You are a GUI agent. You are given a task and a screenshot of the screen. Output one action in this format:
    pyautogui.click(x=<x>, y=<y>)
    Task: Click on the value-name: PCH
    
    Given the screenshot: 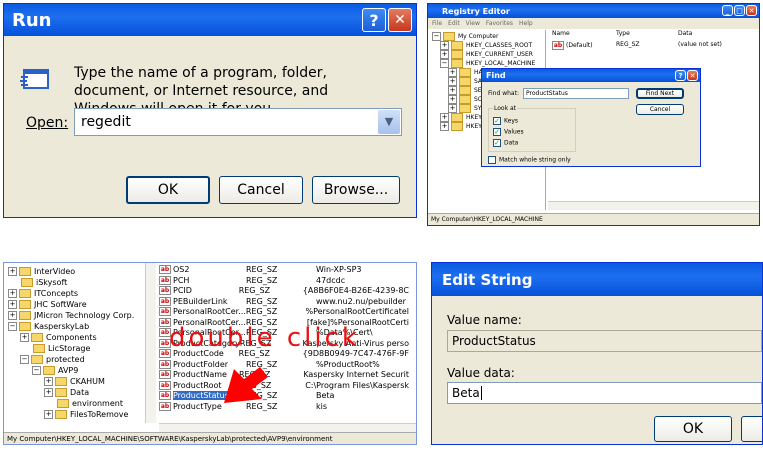 What is the action you would take?
    pyautogui.click(x=181, y=280)
    